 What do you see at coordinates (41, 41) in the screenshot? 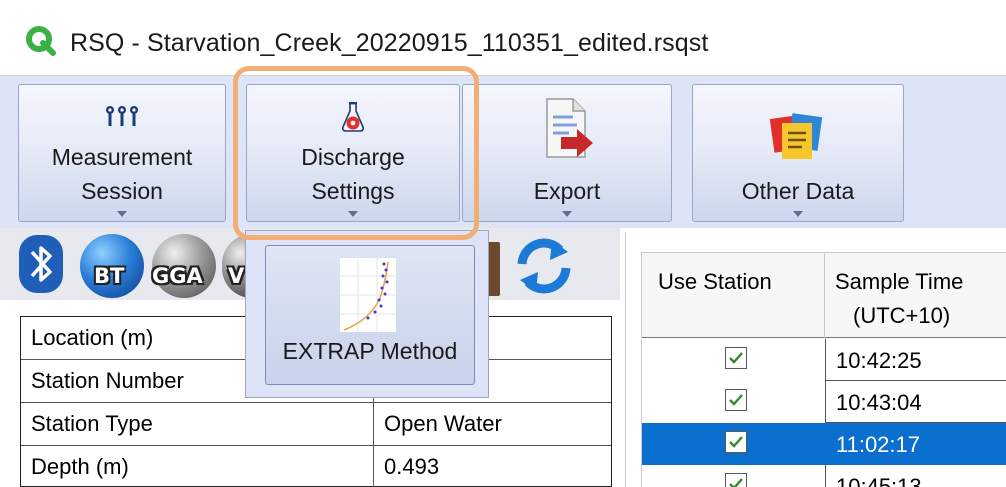
I see `app-logo-icon` at bounding box center [41, 41].